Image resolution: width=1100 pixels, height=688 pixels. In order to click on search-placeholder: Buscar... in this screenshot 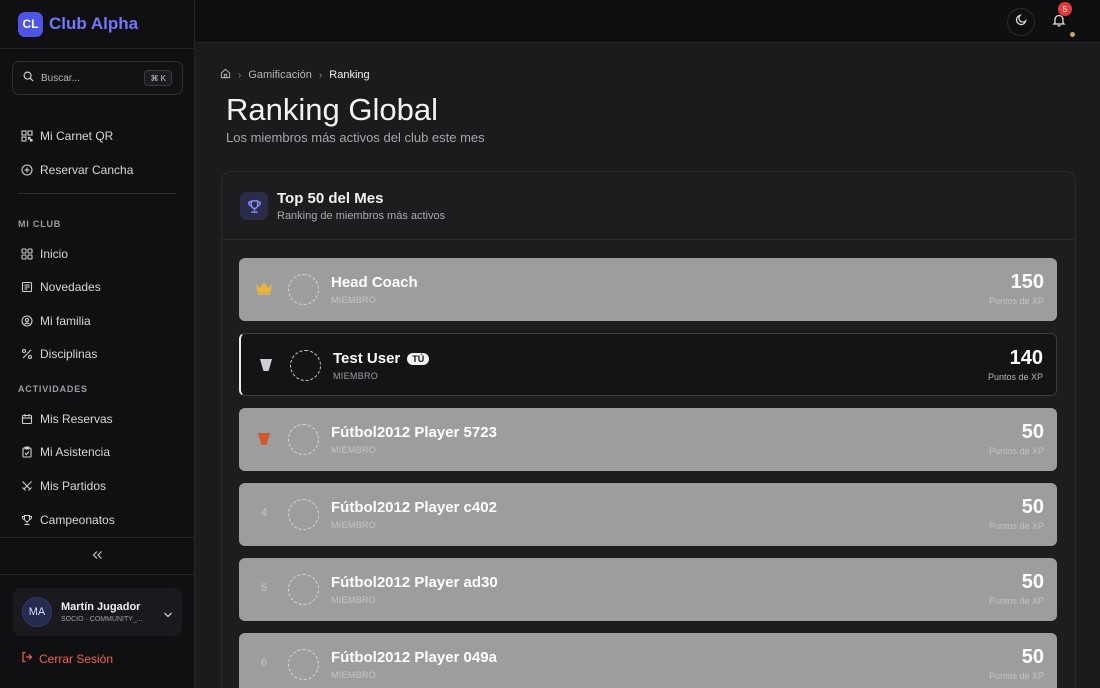, I will do `click(60, 78)`.